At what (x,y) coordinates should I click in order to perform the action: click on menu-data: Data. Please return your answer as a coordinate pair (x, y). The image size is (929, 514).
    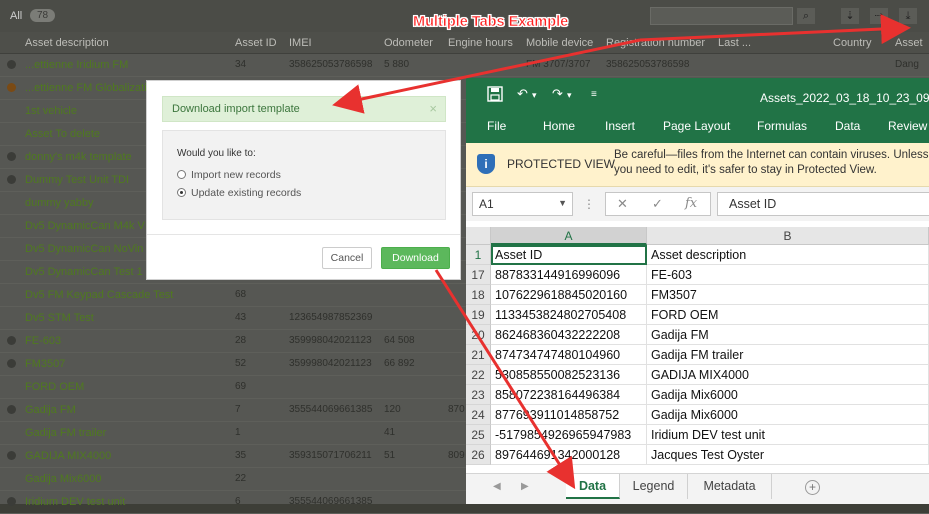
    Looking at the image, I should click on (847, 126).